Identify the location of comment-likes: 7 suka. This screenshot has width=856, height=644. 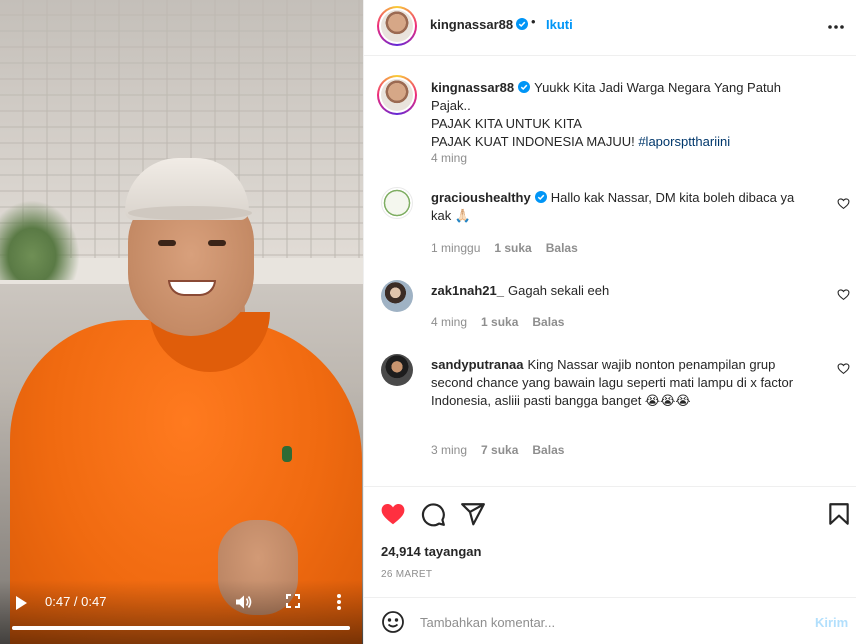
(499, 450).